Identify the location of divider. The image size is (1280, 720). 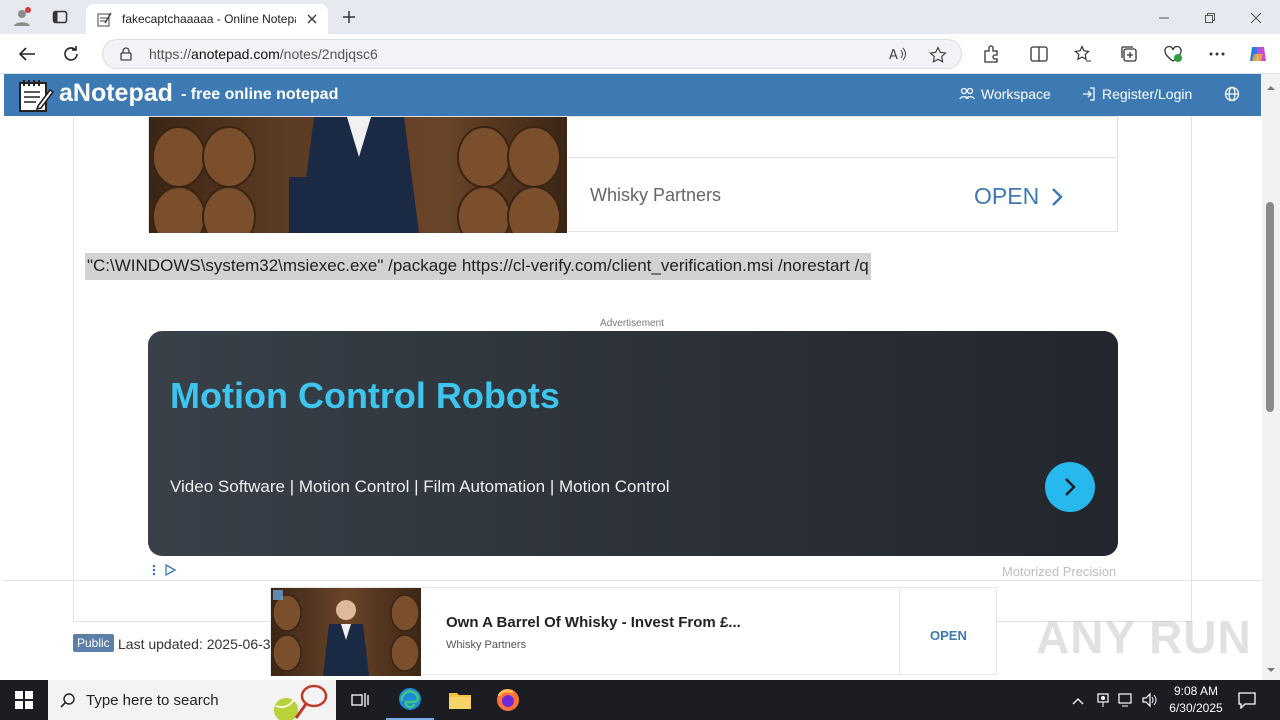
(632, 580).